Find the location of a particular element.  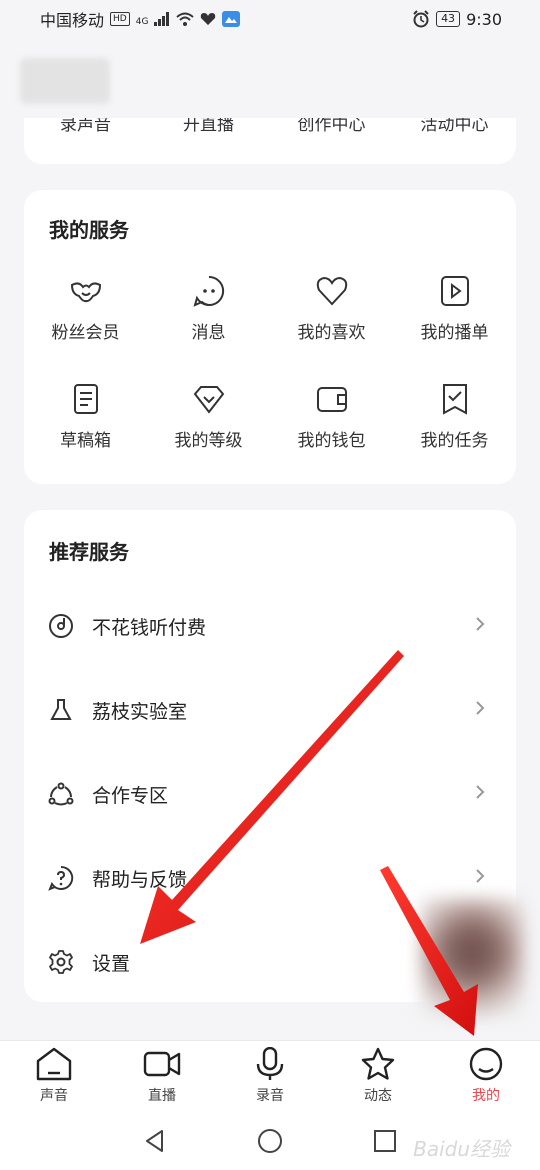

playlist-icon is located at coordinates (454, 291).